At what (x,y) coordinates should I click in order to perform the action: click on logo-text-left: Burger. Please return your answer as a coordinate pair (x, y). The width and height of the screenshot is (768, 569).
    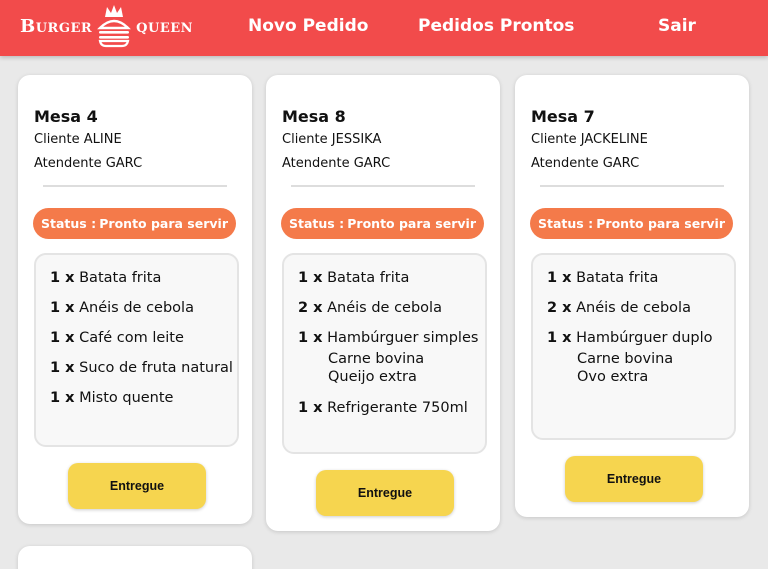
    Looking at the image, I should click on (56, 26).